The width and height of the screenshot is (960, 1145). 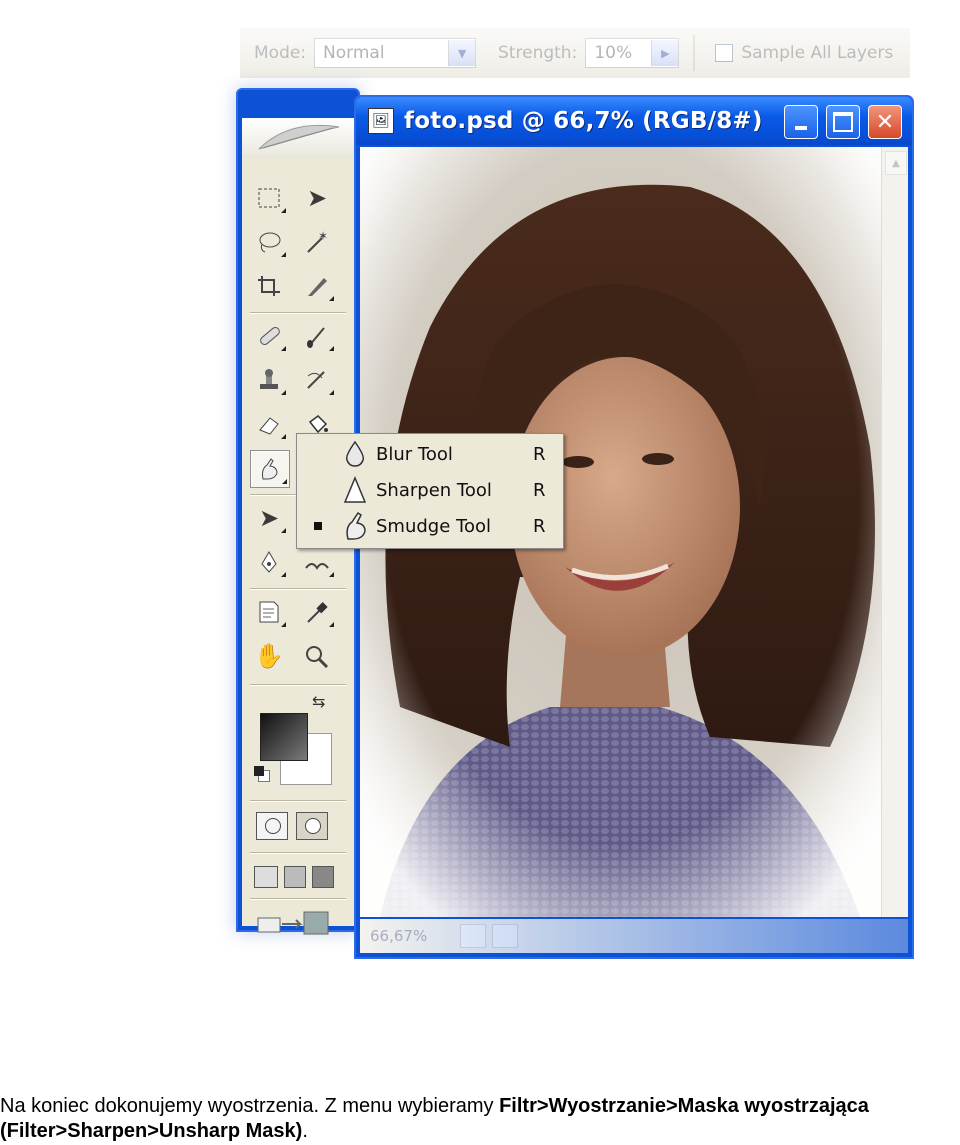 What do you see at coordinates (317, 380) in the screenshot?
I see `history-brush-icon` at bounding box center [317, 380].